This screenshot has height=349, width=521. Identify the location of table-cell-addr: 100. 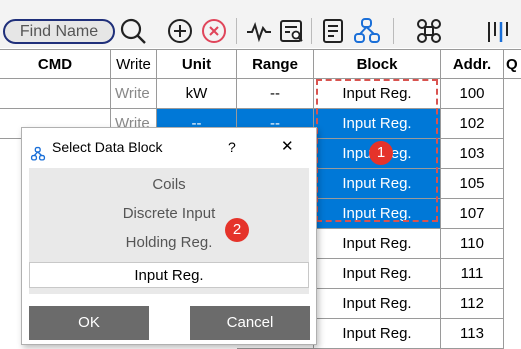
(472, 94).